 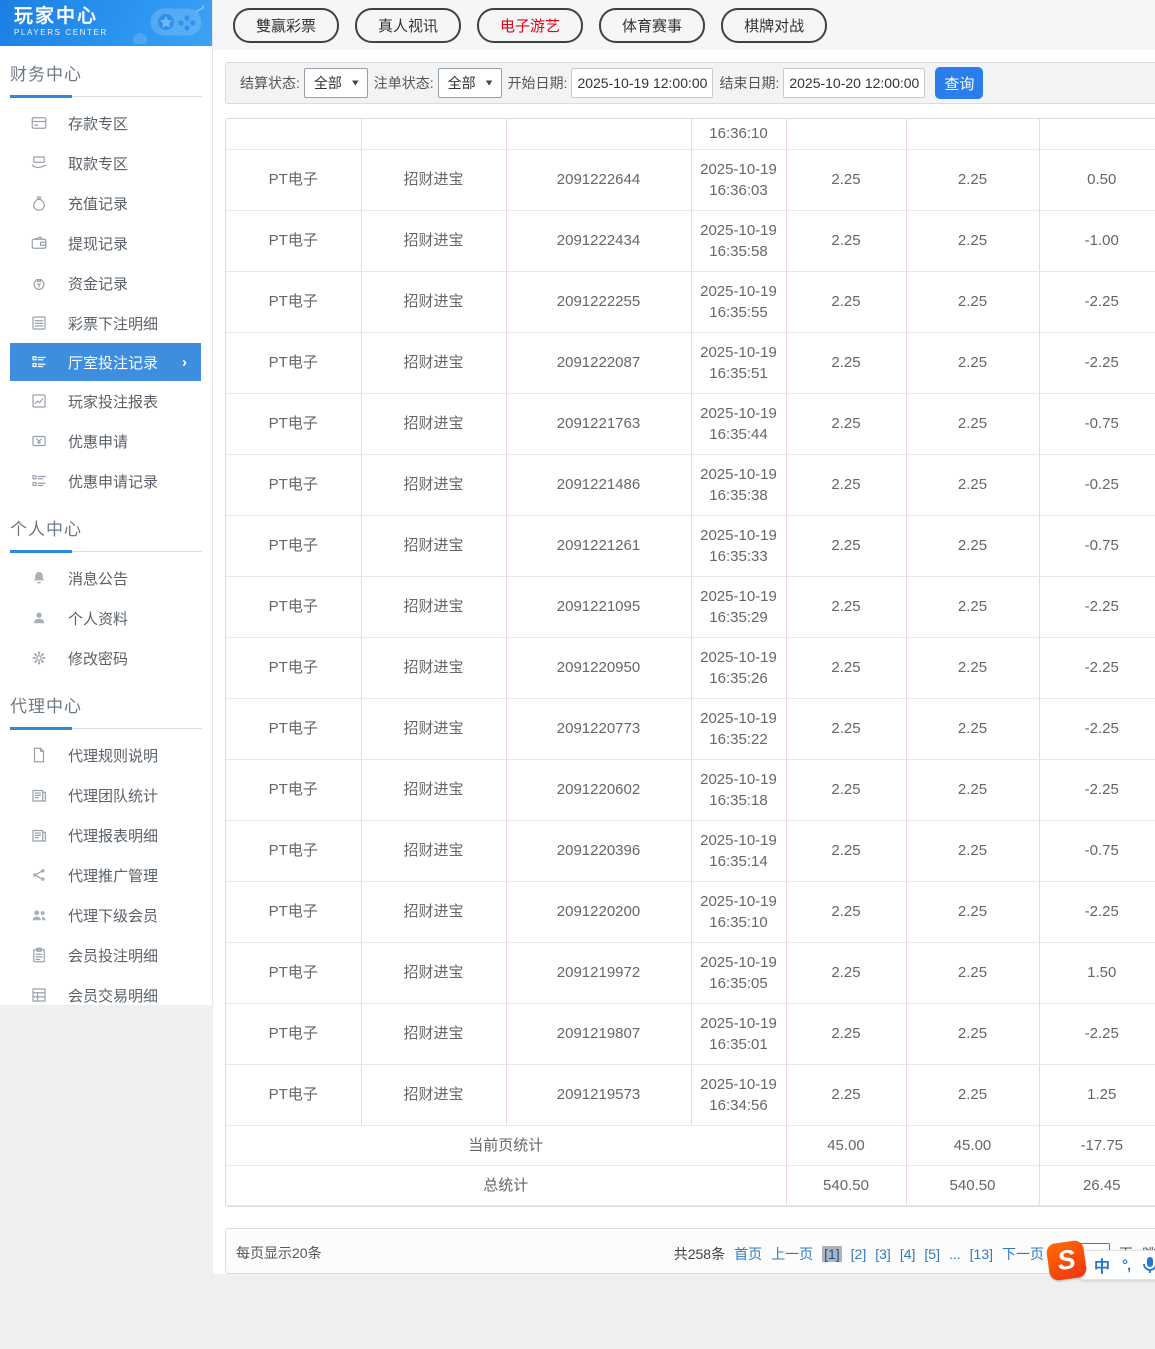 What do you see at coordinates (832, 1254) in the screenshot?
I see `page-link-1: [1]` at bounding box center [832, 1254].